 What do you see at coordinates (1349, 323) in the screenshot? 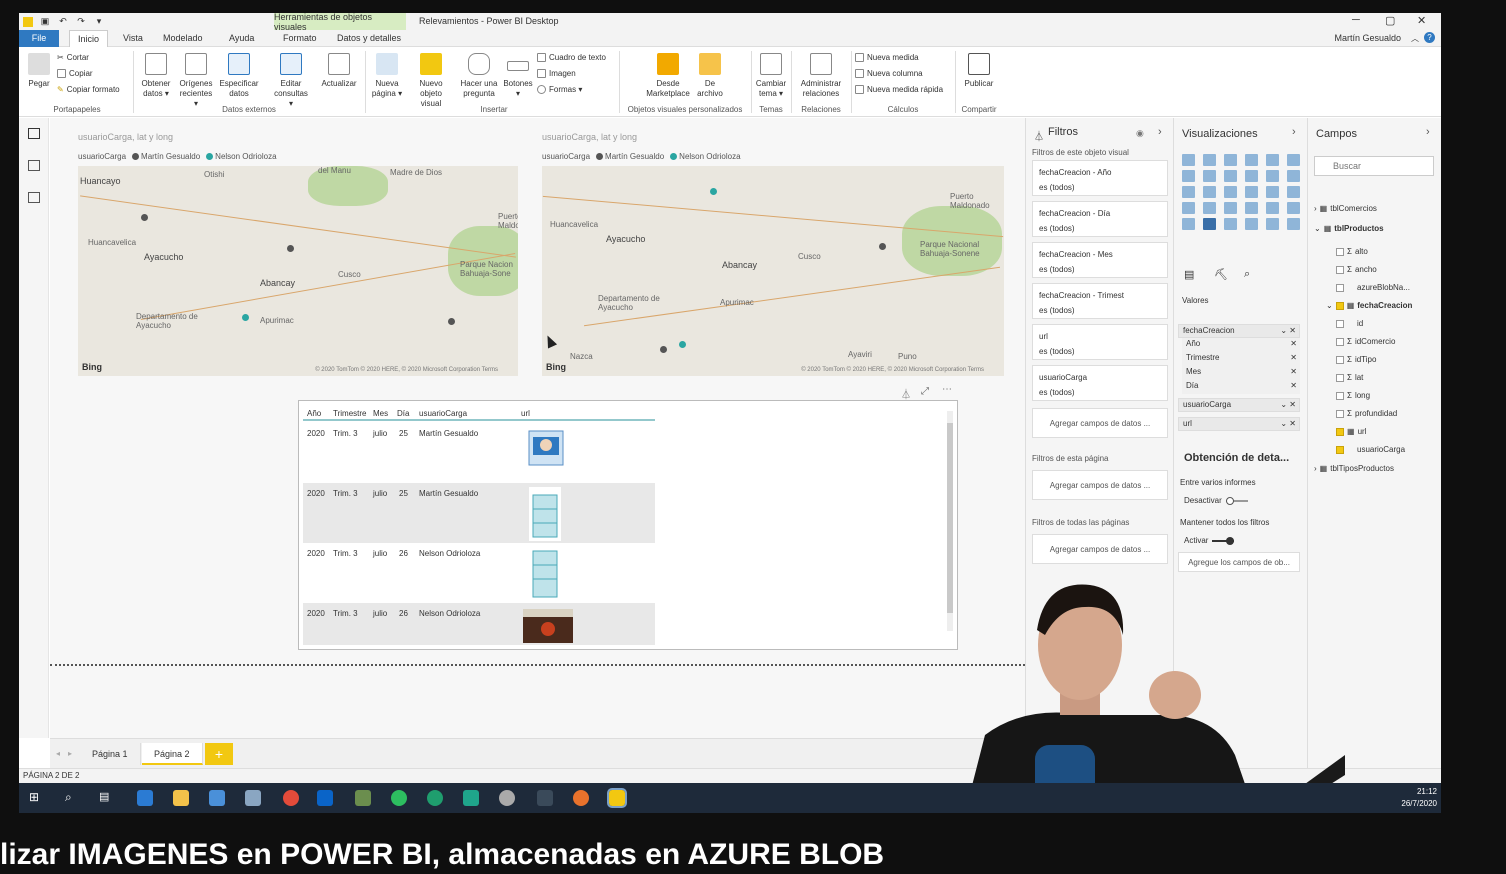
I see `field-item: id` at bounding box center [1349, 323].